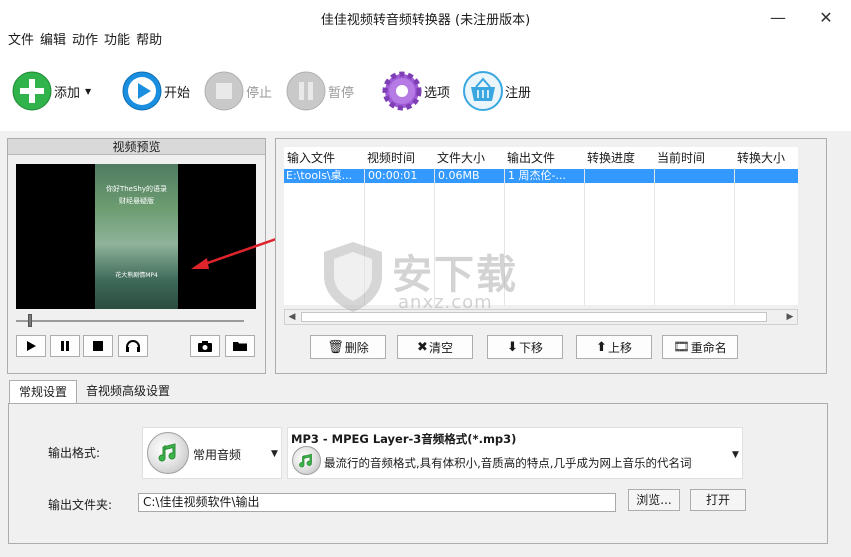 This screenshot has width=851, height=557. I want to click on register-label: 注册, so click(518, 93).